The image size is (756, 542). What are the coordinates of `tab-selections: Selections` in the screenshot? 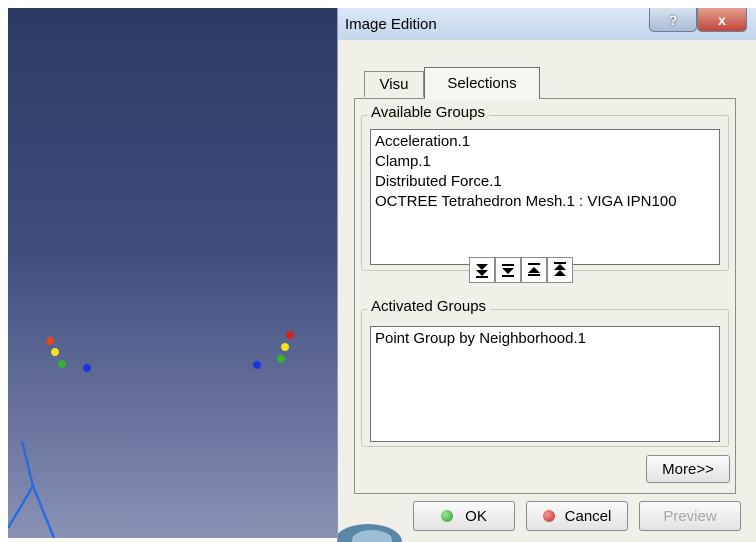 It's located at (482, 83).